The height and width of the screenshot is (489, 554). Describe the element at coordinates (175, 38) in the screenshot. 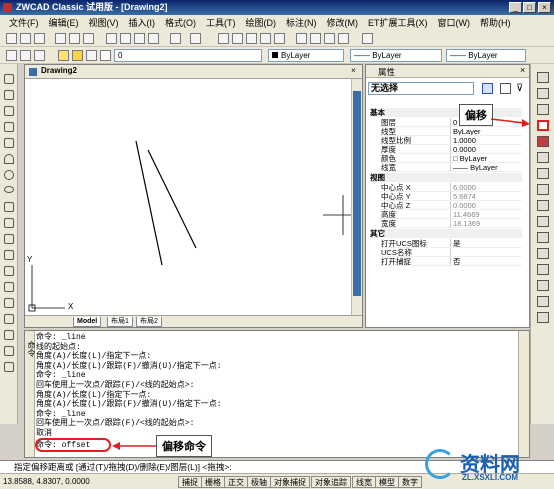

I see `undo-icon` at that location.